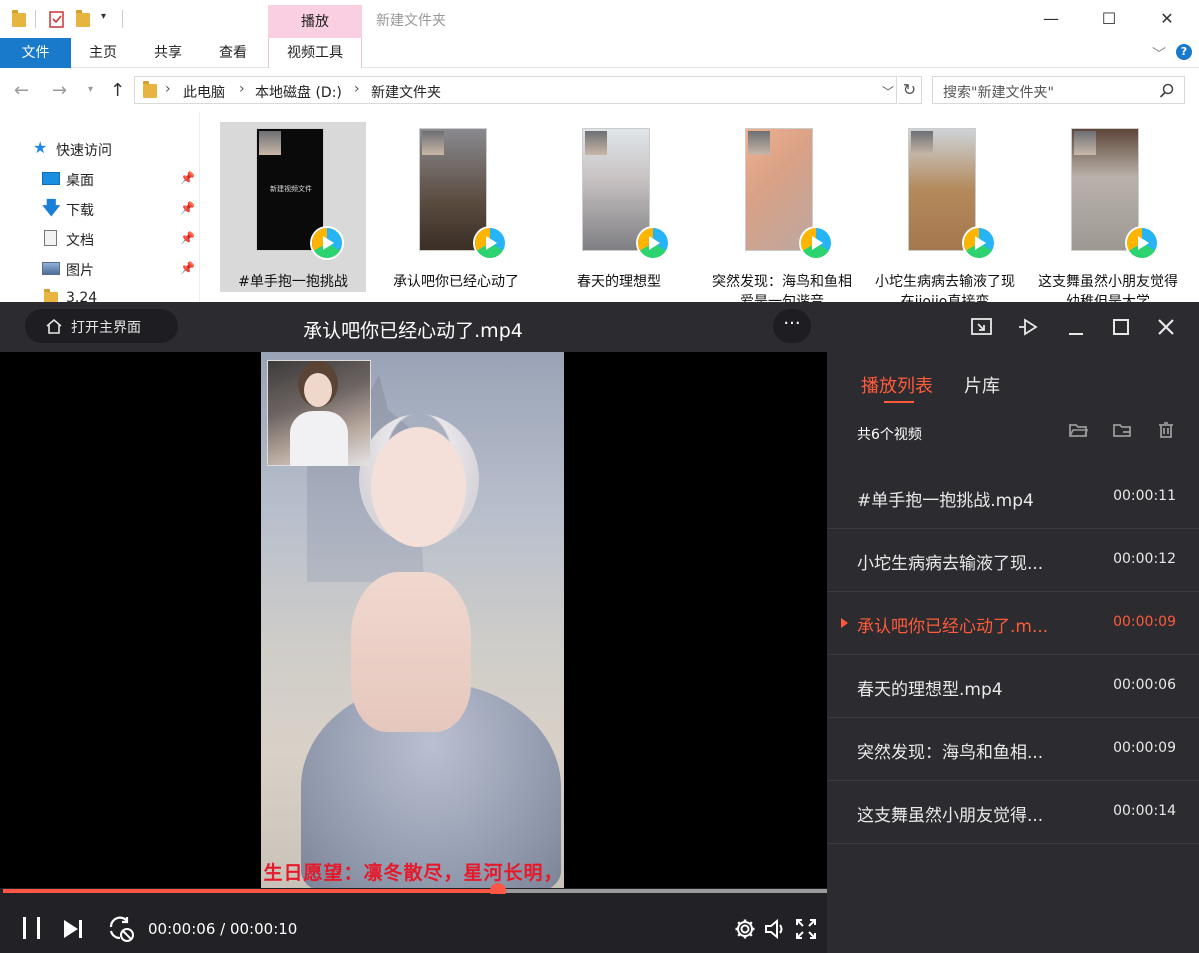 The image size is (1199, 953). What do you see at coordinates (100, 239) in the screenshot?
I see `nav-item-documents: 文档 📌` at bounding box center [100, 239].